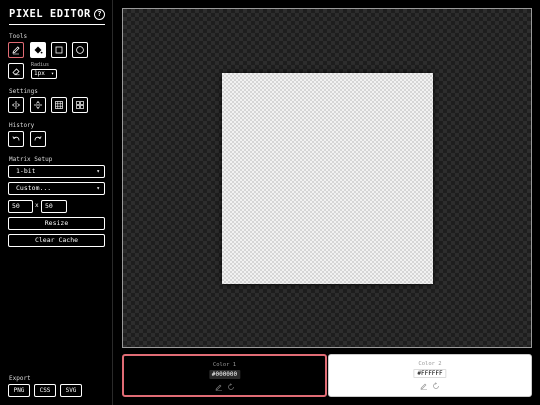 Image resolution: width=540 pixels, height=405 pixels. I want to click on tile-toggle-button, so click(80, 105).